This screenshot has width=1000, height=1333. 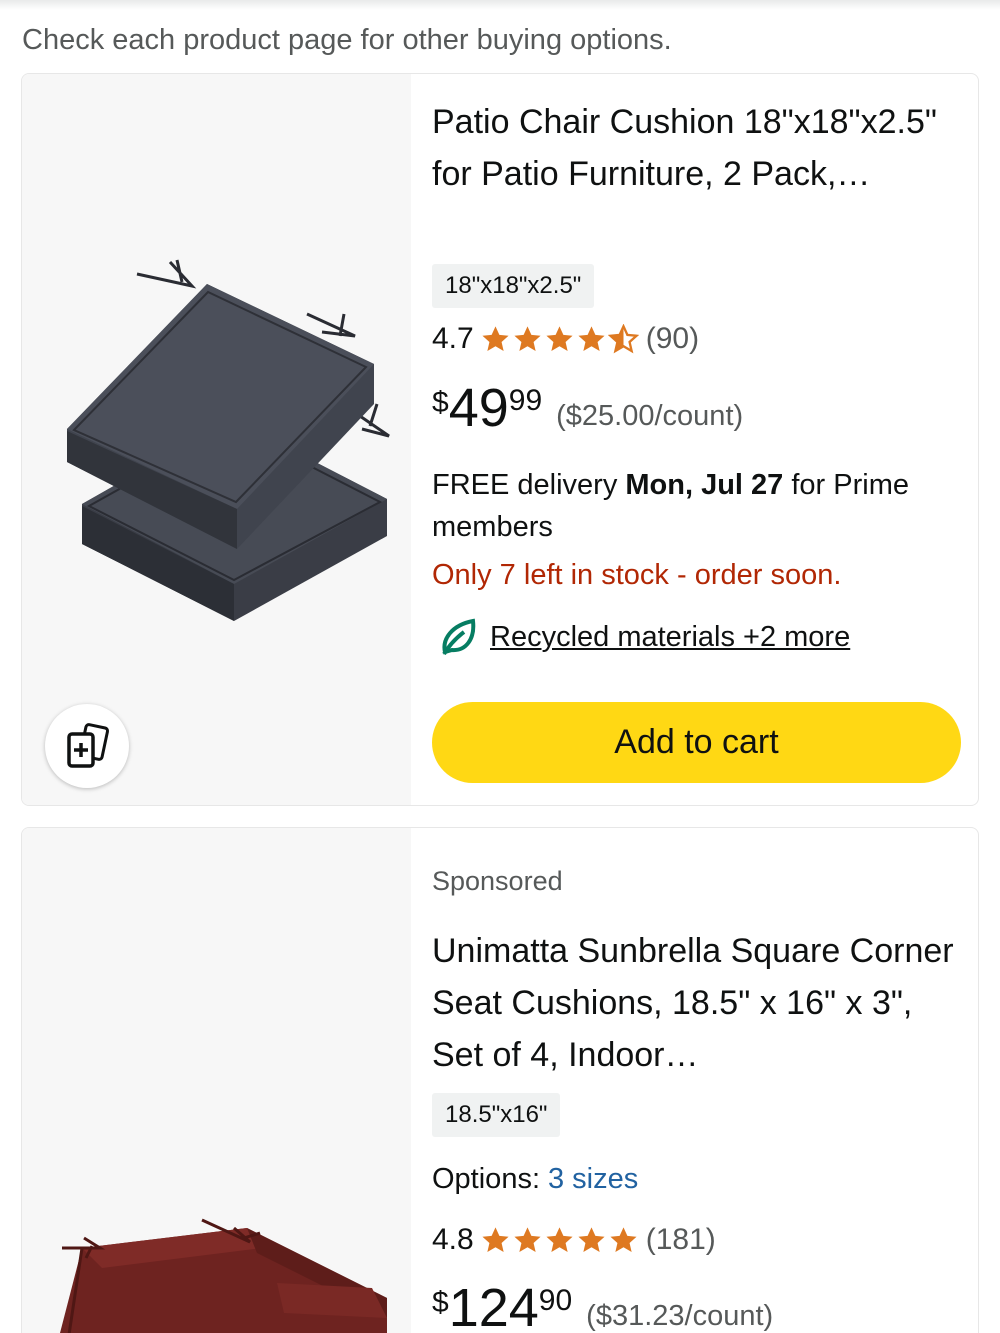 What do you see at coordinates (497, 881) in the screenshot?
I see `sponsored-label: Sponsored` at bounding box center [497, 881].